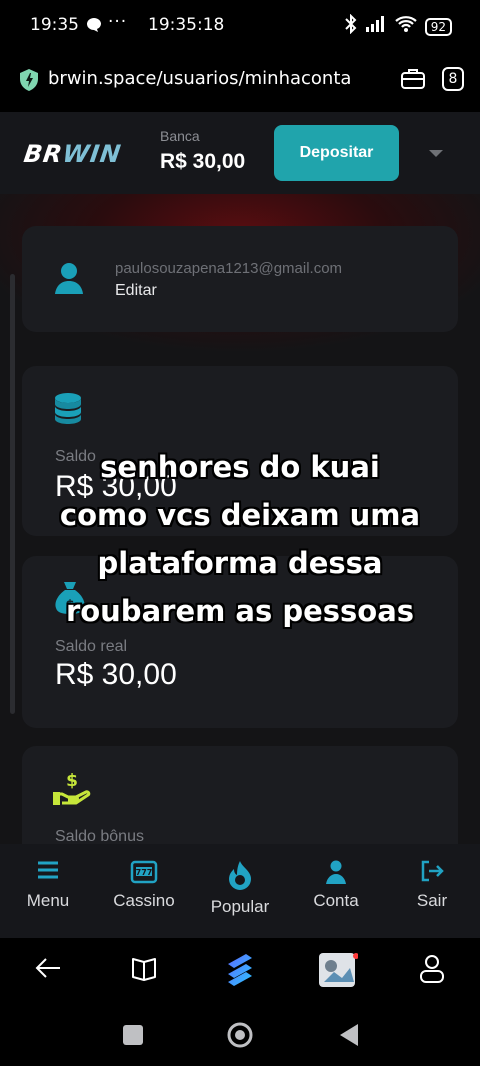 The width and height of the screenshot is (480, 1066). I want to click on browser-bottom-bar, so click(240, 971).